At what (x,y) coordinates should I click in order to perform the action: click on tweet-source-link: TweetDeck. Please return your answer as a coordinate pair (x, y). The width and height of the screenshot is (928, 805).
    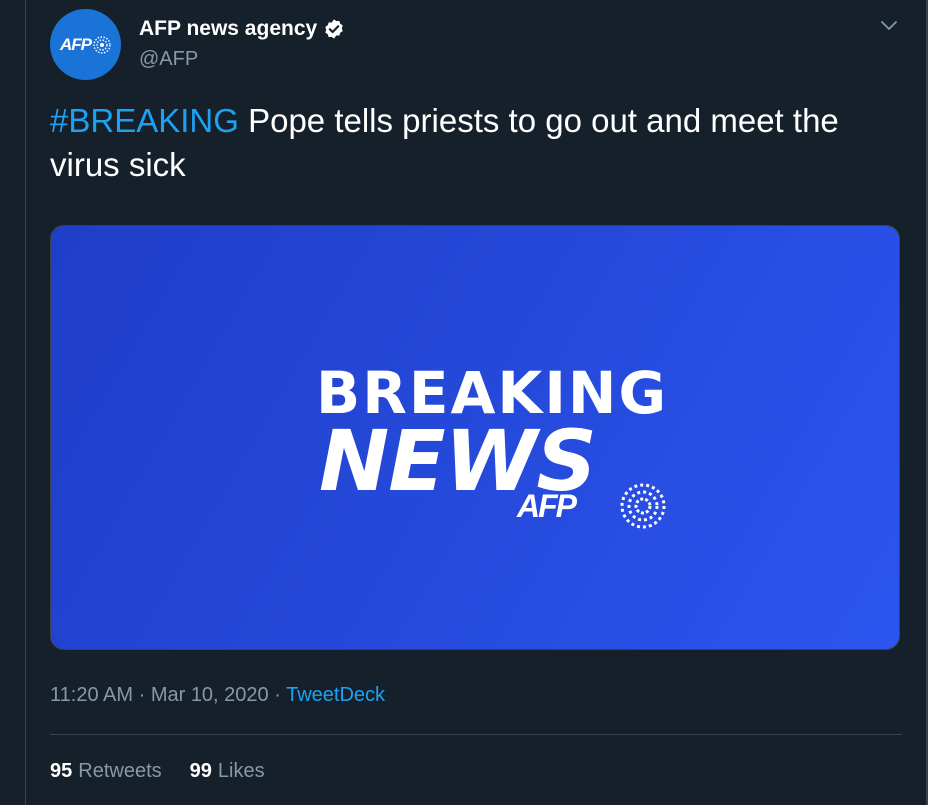
    Looking at the image, I should click on (335, 695).